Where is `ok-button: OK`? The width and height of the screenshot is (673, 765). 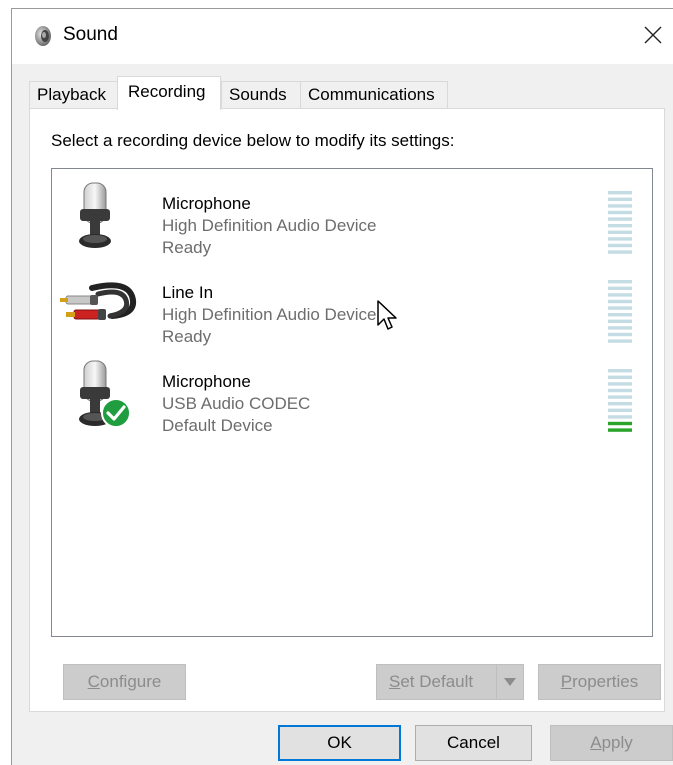 ok-button: OK is located at coordinates (339, 743).